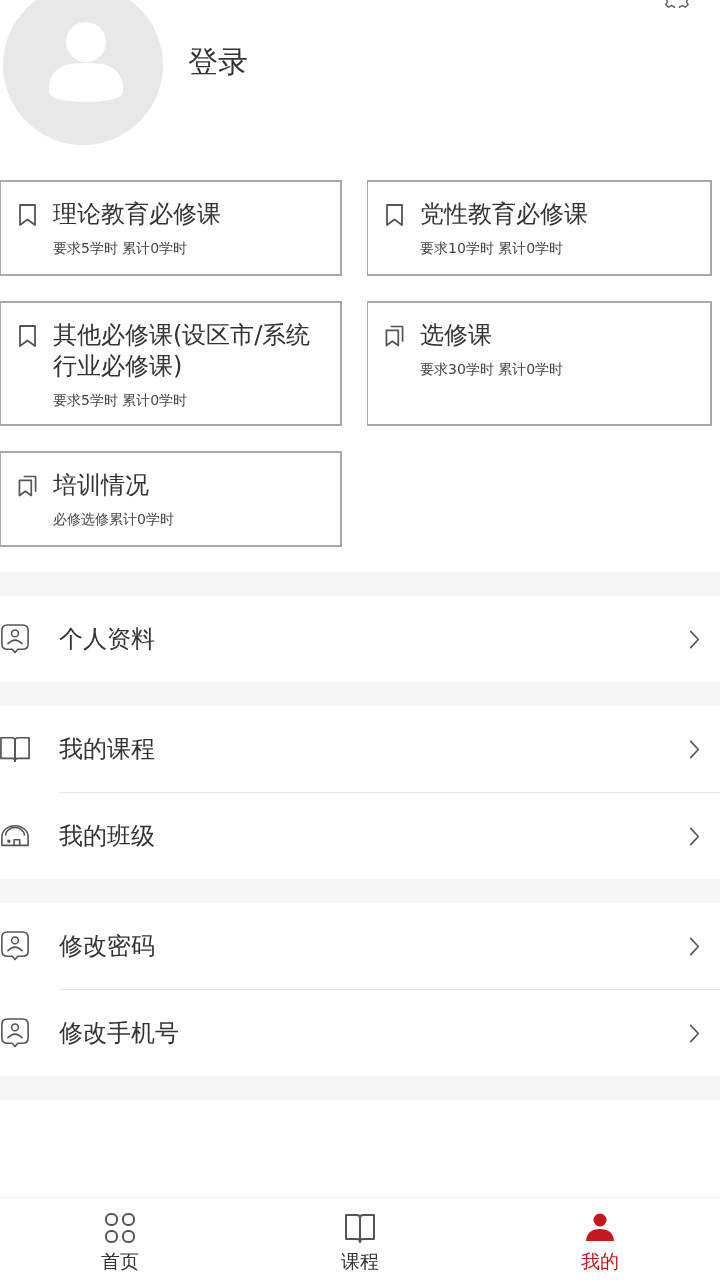  Describe the element at coordinates (182, 351) in the screenshot. I see `card-title: 其他必修课(设区市/系统行业必修课)` at that location.